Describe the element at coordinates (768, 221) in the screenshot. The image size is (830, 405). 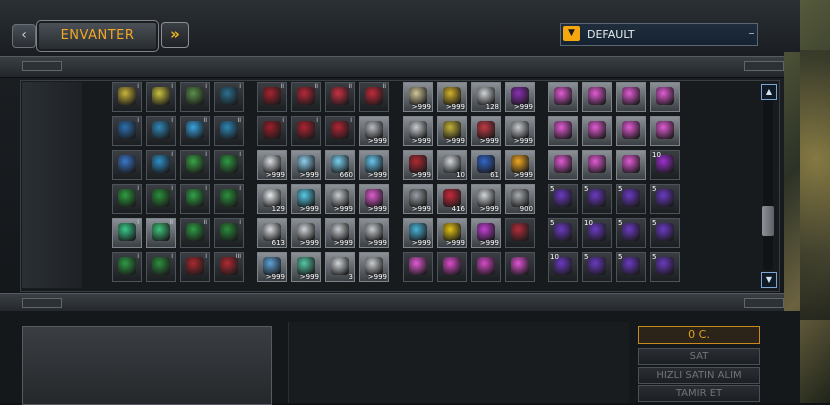
I see `scroll-thumb` at that location.